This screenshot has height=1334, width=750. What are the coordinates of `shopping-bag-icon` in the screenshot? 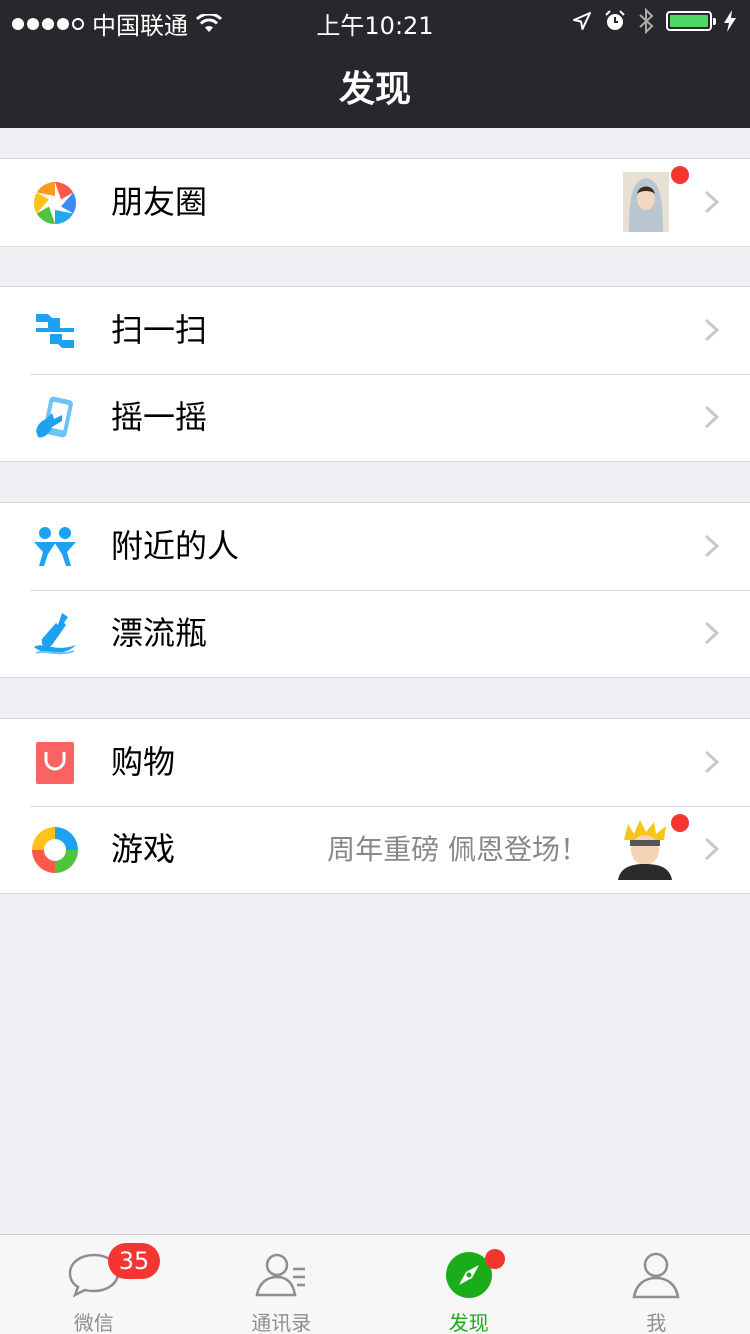 It's located at (55, 763).